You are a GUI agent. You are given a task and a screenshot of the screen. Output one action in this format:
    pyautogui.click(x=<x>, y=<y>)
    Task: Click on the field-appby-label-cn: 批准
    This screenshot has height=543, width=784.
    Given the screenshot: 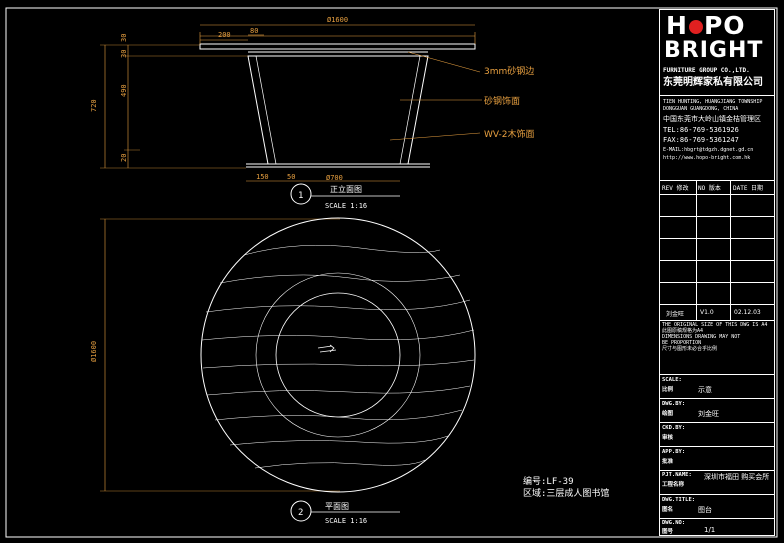 What is the action you would take?
    pyautogui.click(x=668, y=462)
    